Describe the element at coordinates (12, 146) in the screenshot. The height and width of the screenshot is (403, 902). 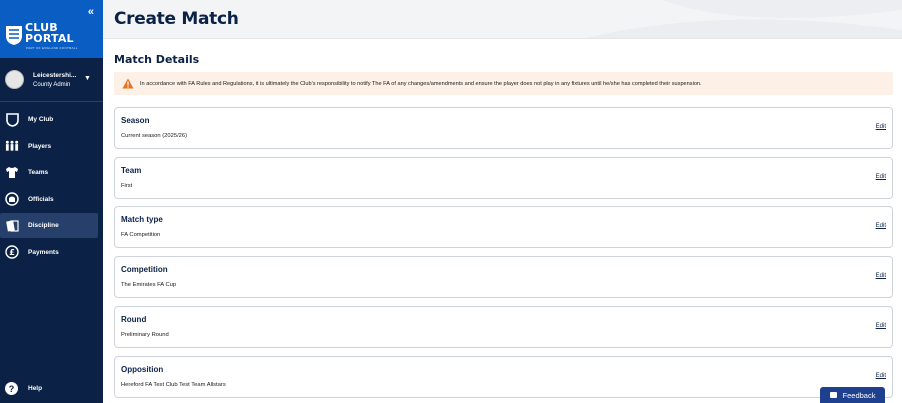
I see `players-icon` at that location.